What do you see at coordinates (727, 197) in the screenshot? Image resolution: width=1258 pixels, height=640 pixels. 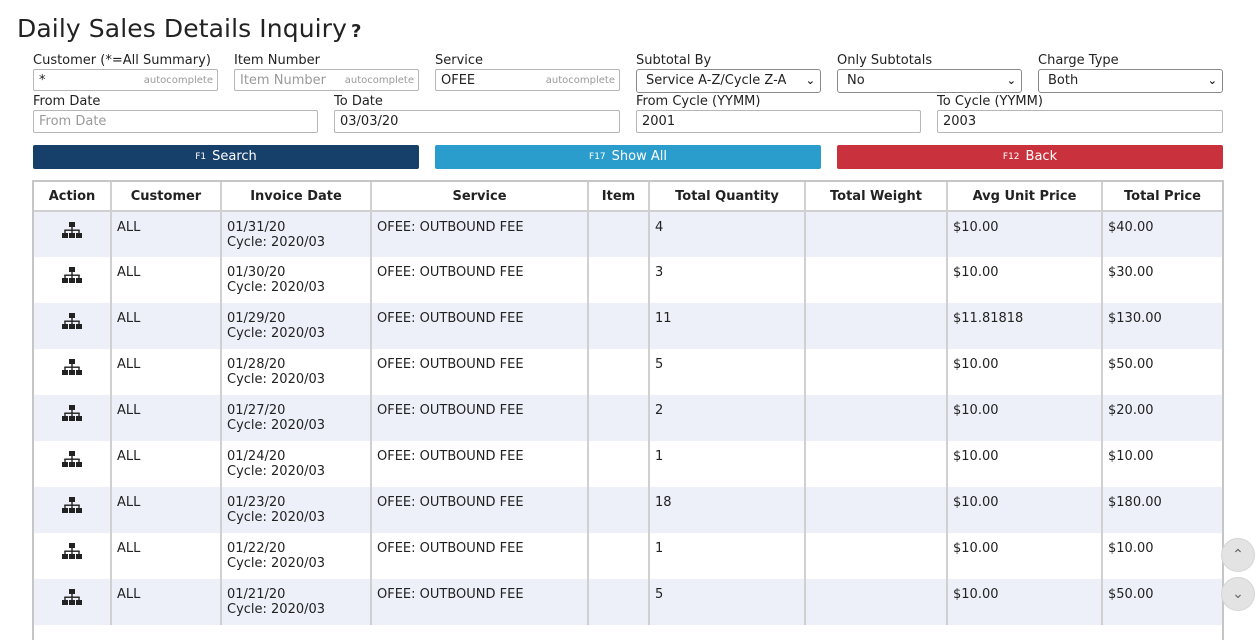 I see `col-header-total-quantity: Total Quantity` at bounding box center [727, 197].